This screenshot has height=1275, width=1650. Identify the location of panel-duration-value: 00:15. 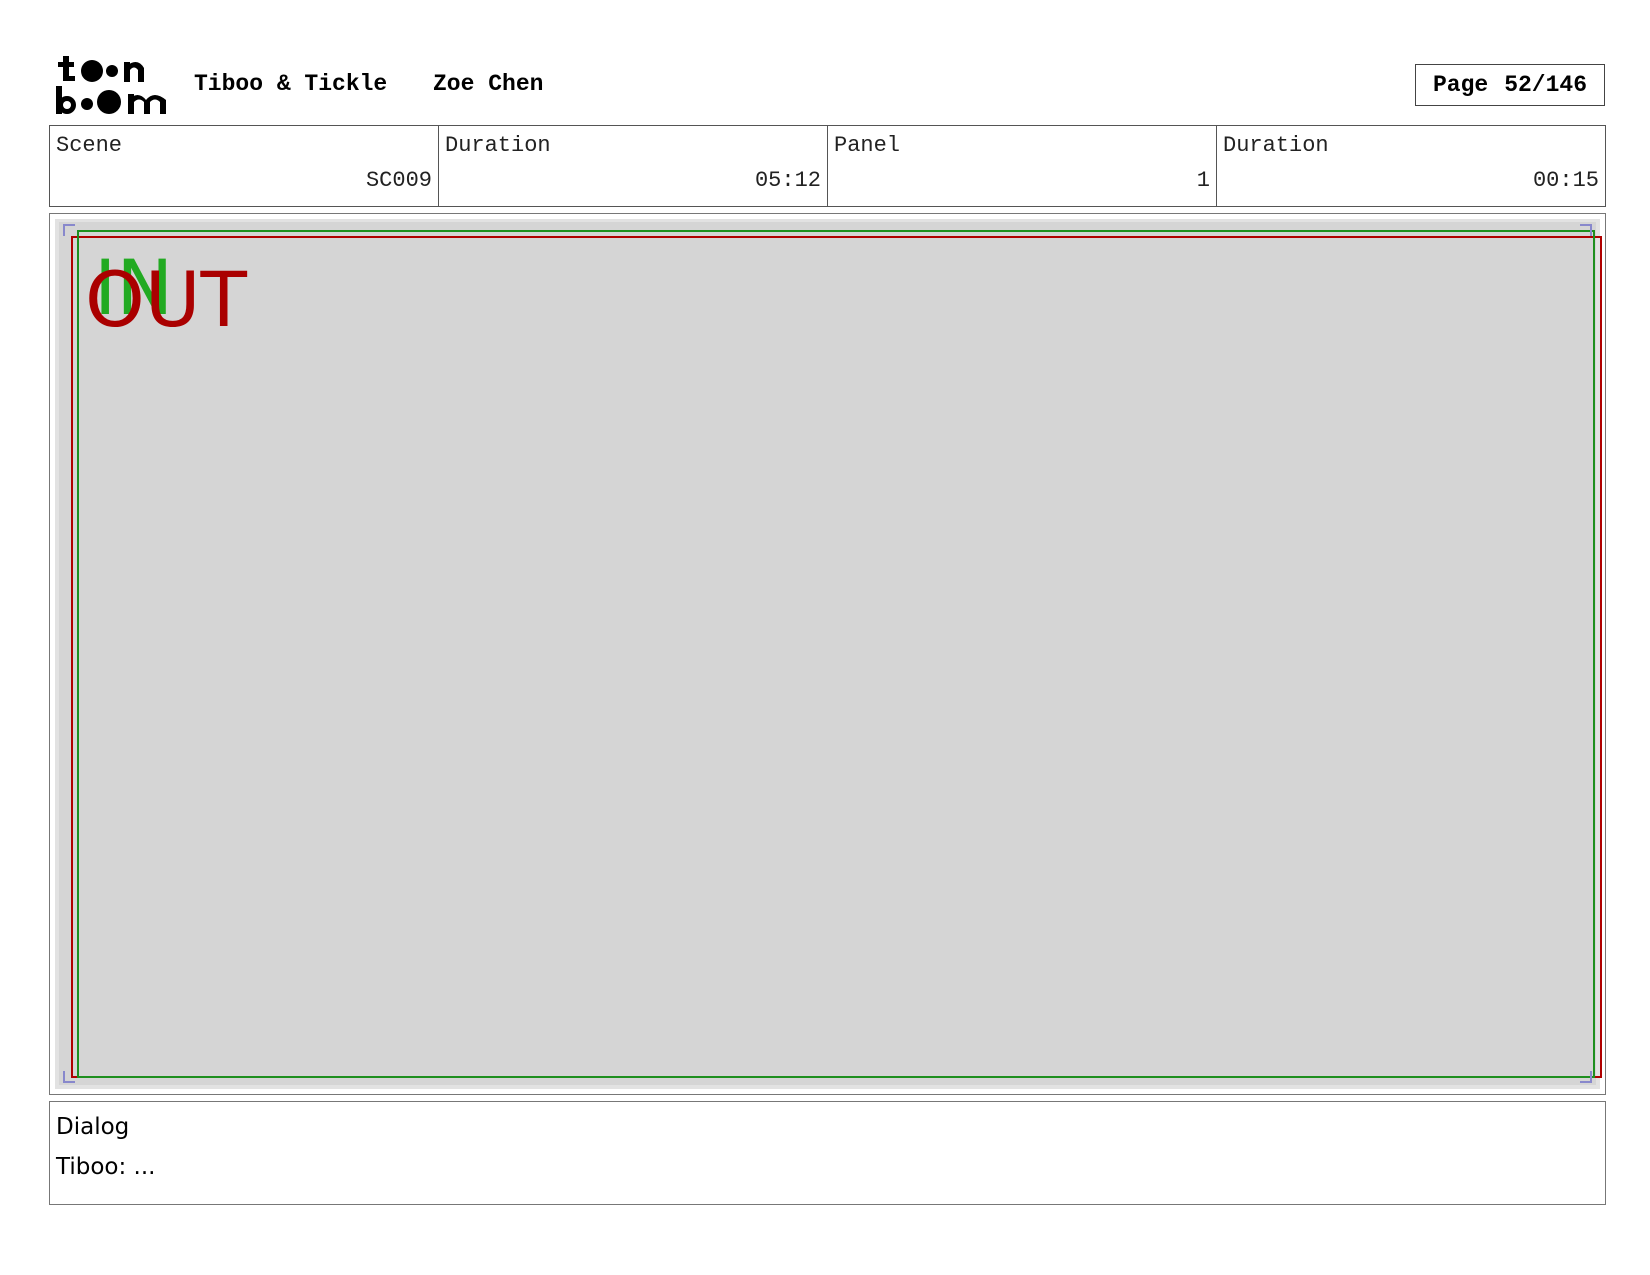
(1565, 180).